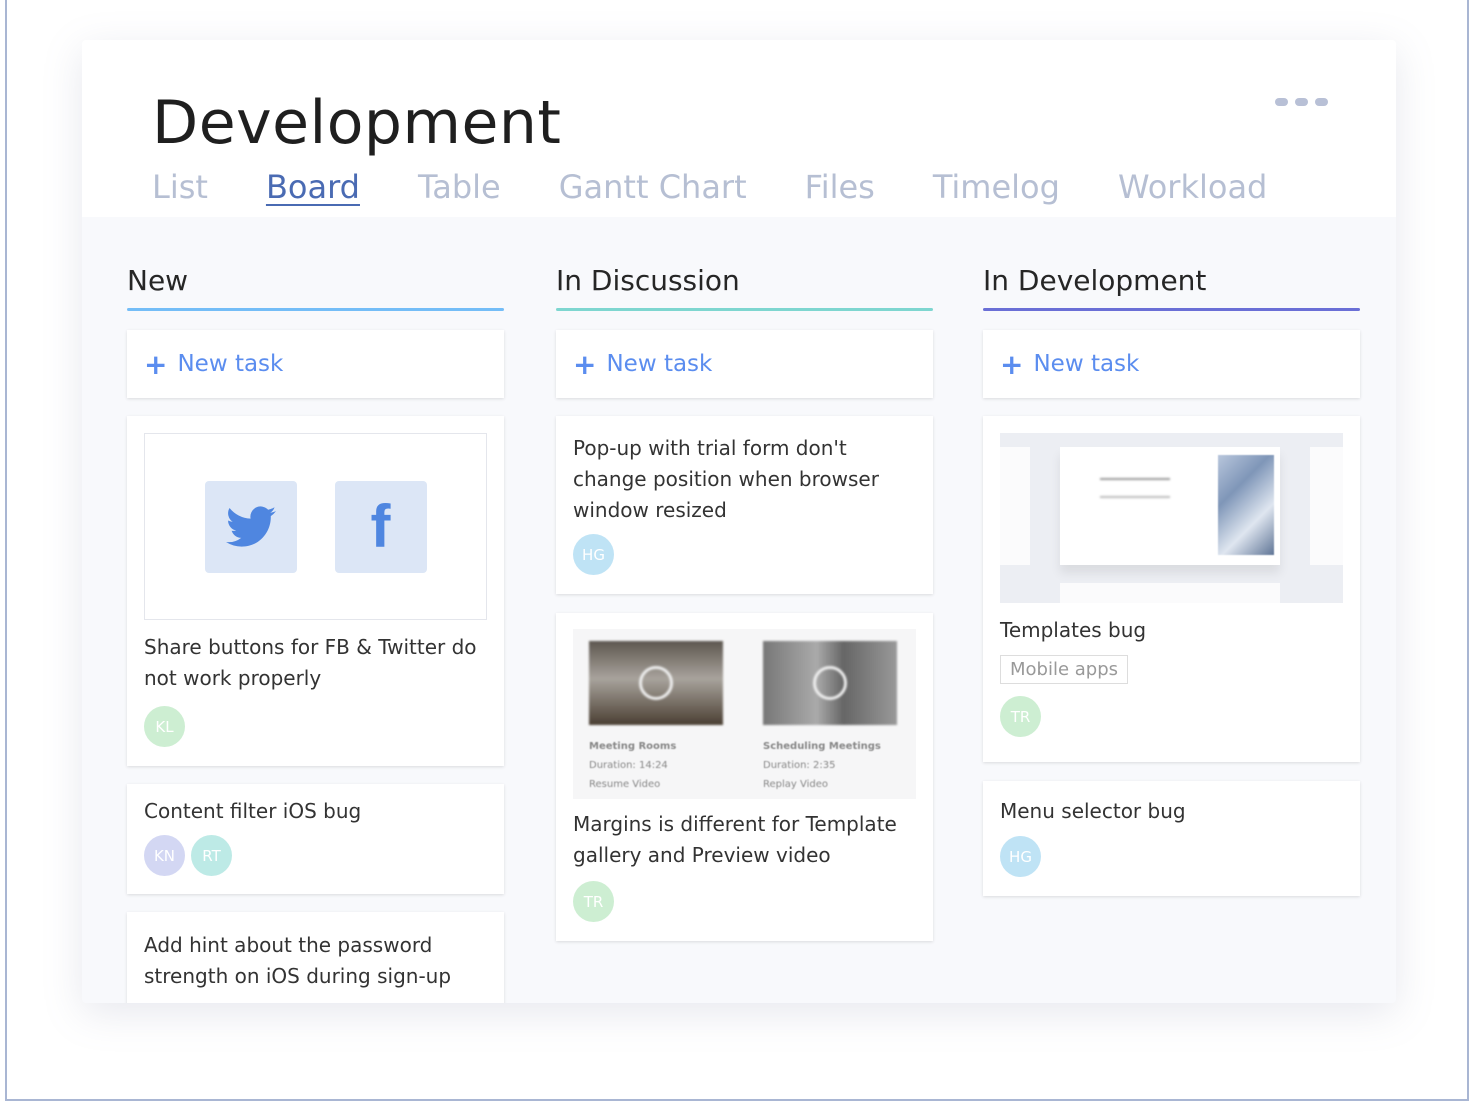 The image size is (1470, 1102). I want to click on tab-workload: Workload, so click(1192, 187).